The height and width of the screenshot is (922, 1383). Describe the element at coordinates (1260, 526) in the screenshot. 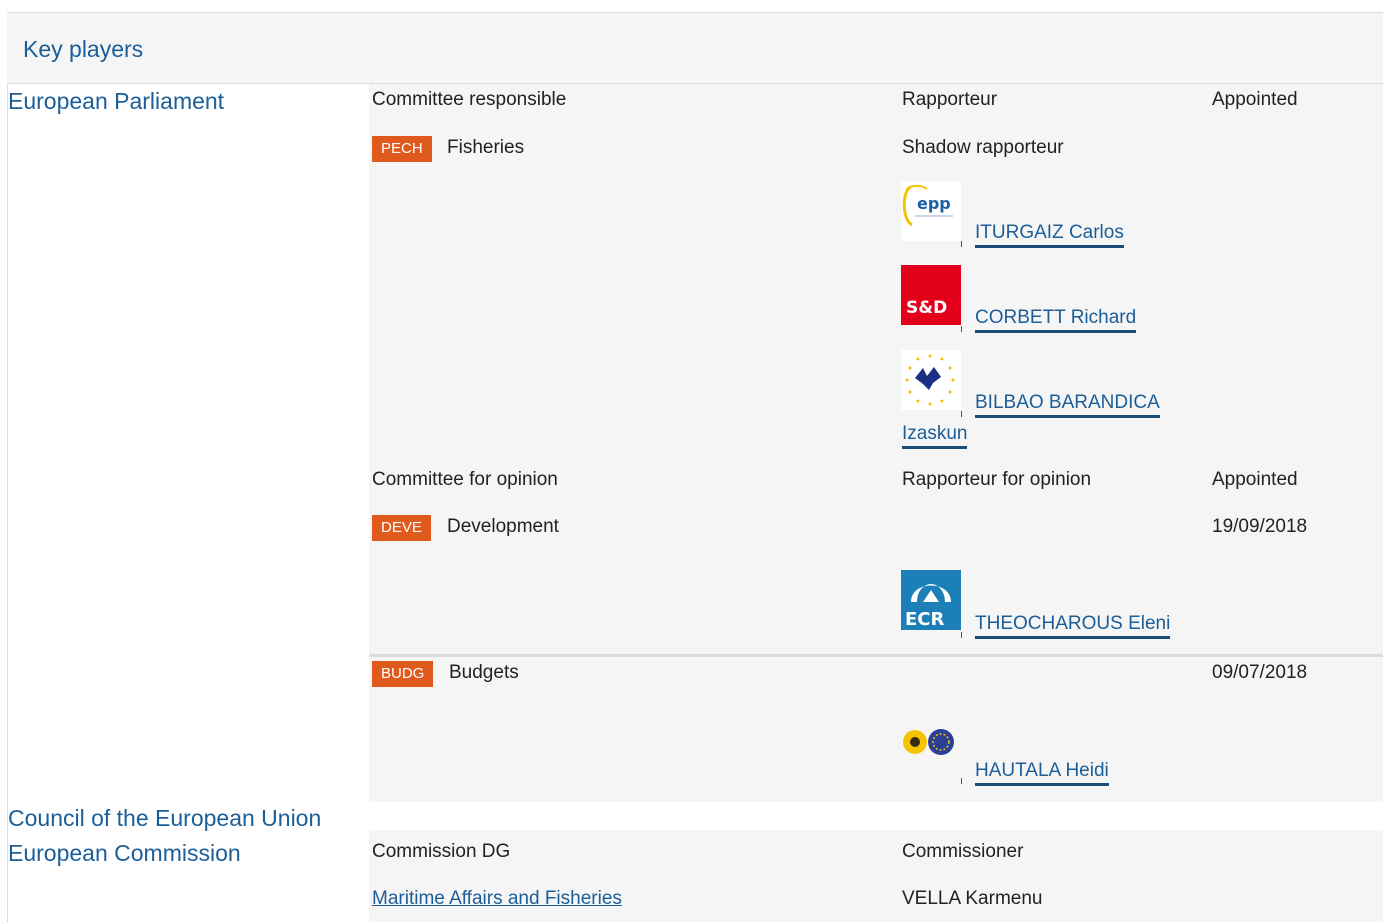

I see `appointed-date-deve: 19/09/2018` at that location.